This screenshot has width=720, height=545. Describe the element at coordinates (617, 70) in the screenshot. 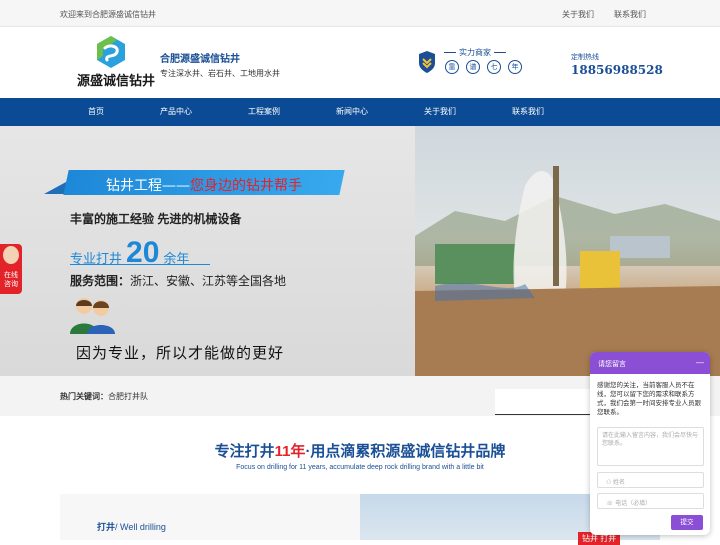

I see `hotline-number: 18856988528` at that location.